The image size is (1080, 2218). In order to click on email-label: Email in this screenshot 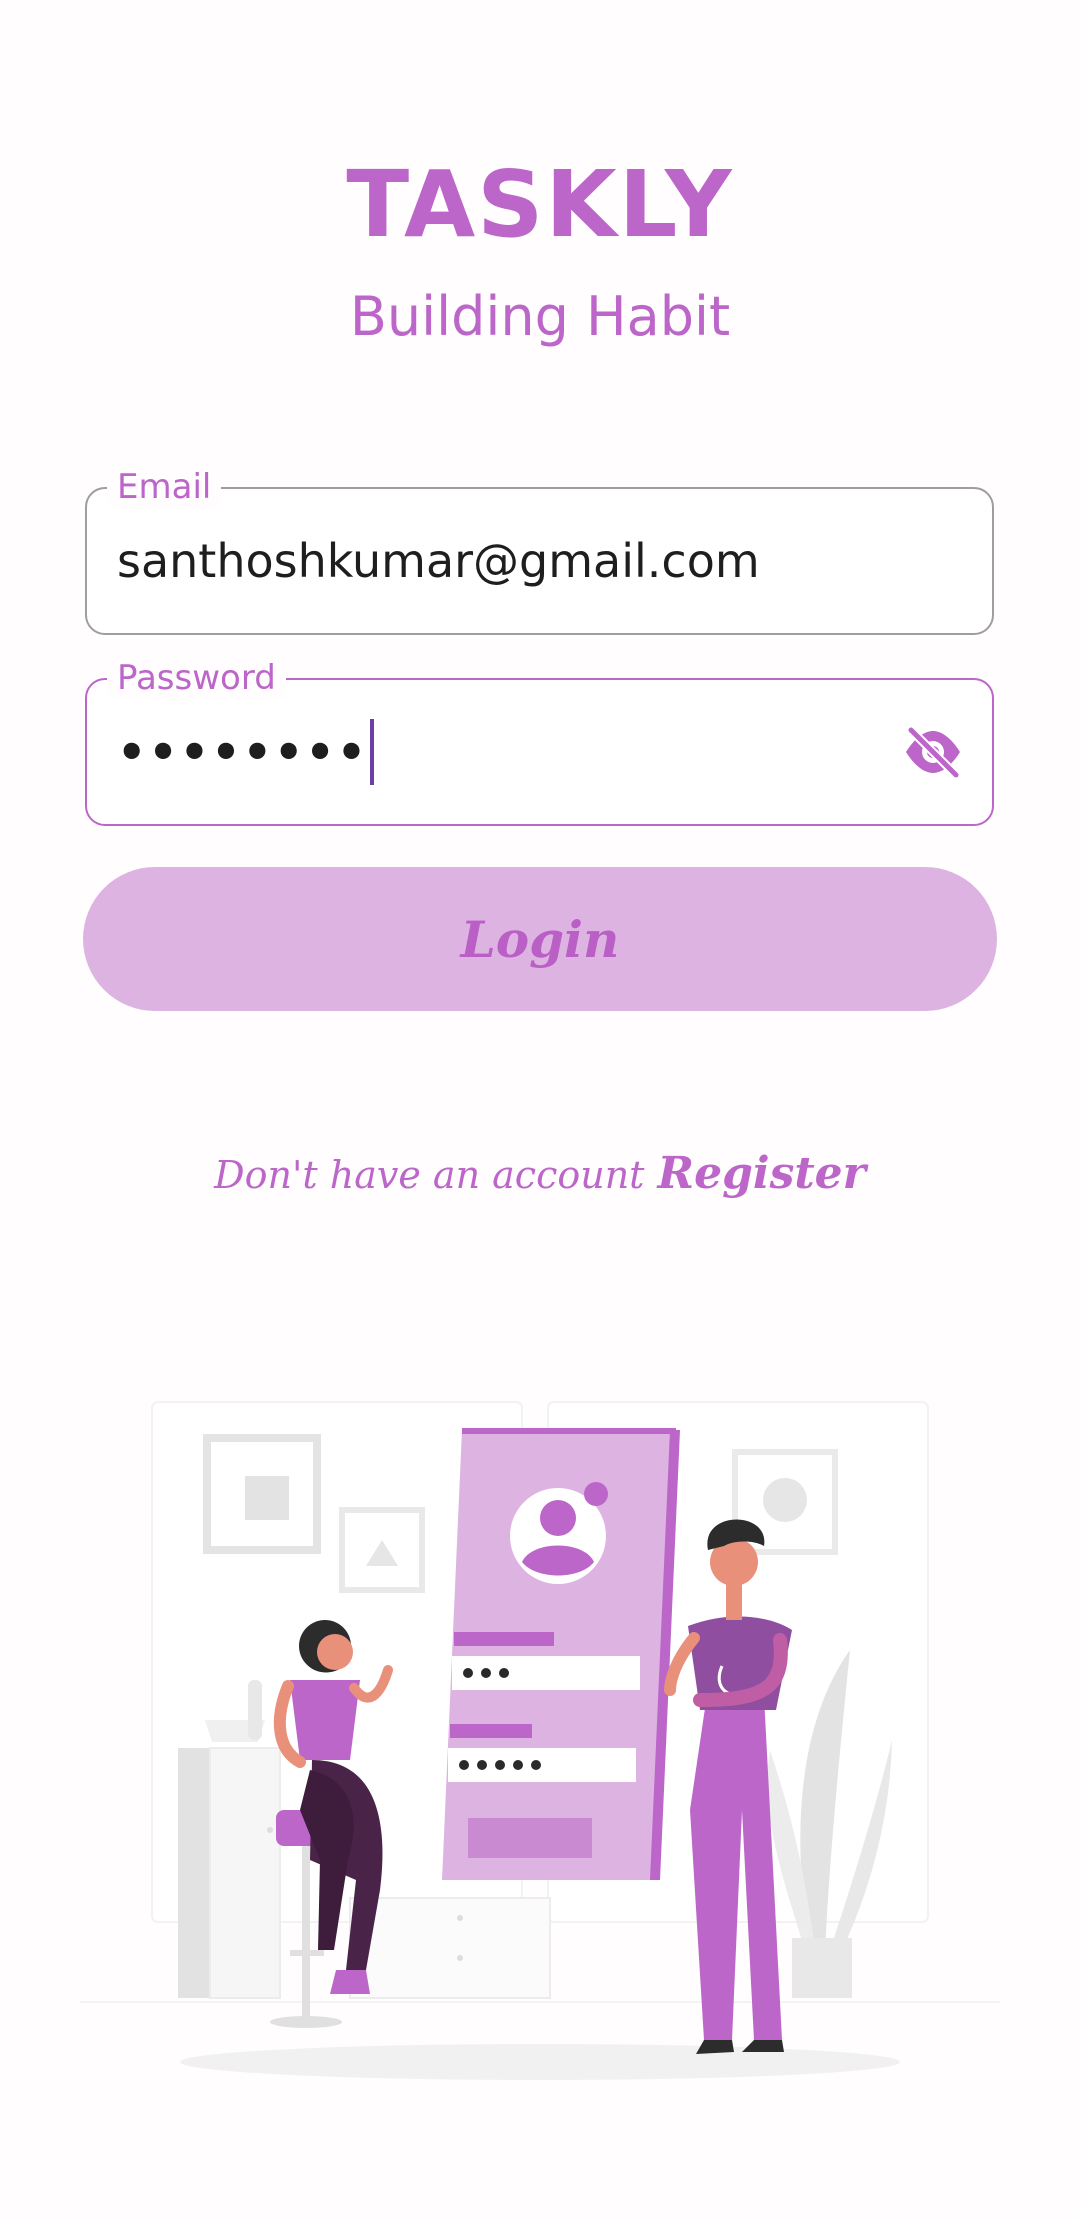, I will do `click(164, 487)`.